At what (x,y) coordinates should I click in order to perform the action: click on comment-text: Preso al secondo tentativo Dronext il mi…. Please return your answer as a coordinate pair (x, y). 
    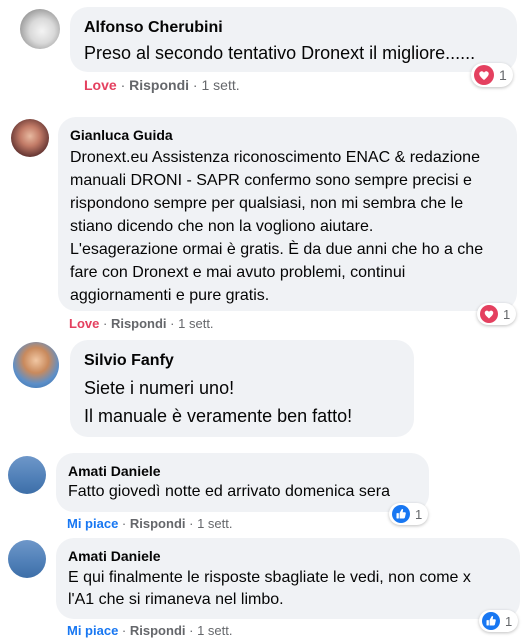
    Looking at the image, I should click on (280, 53).